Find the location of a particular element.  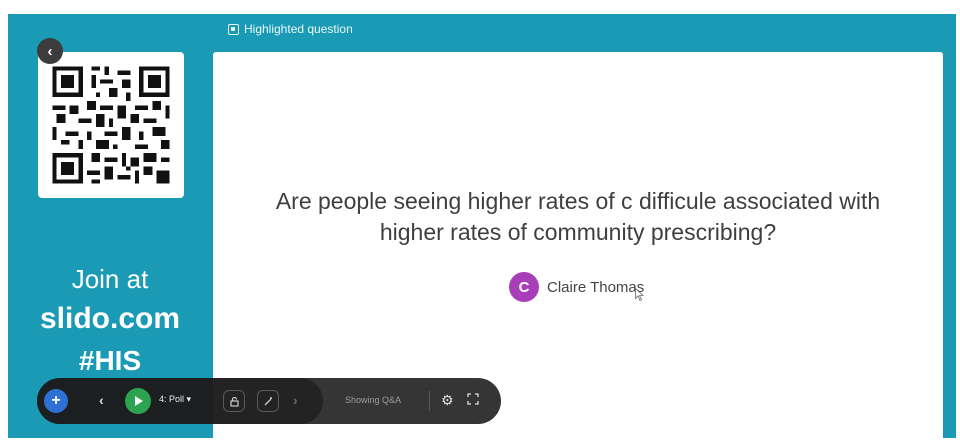

qr-code is located at coordinates (111, 125).